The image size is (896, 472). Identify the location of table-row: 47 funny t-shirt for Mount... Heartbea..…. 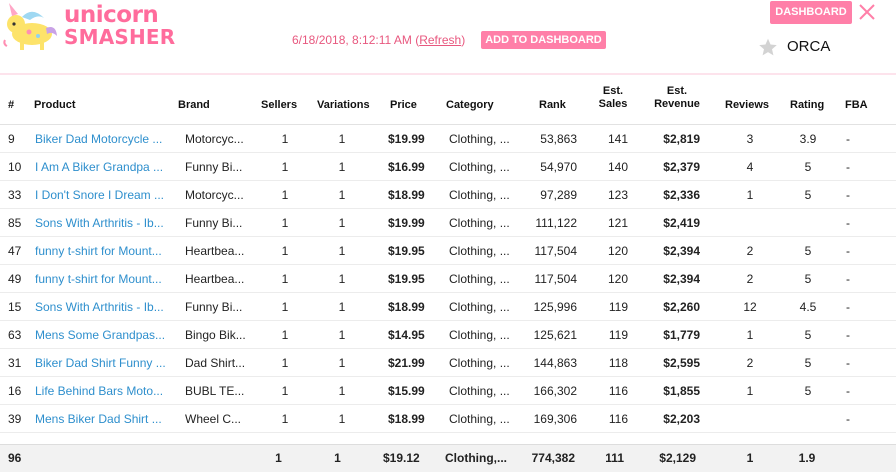
(448, 251).